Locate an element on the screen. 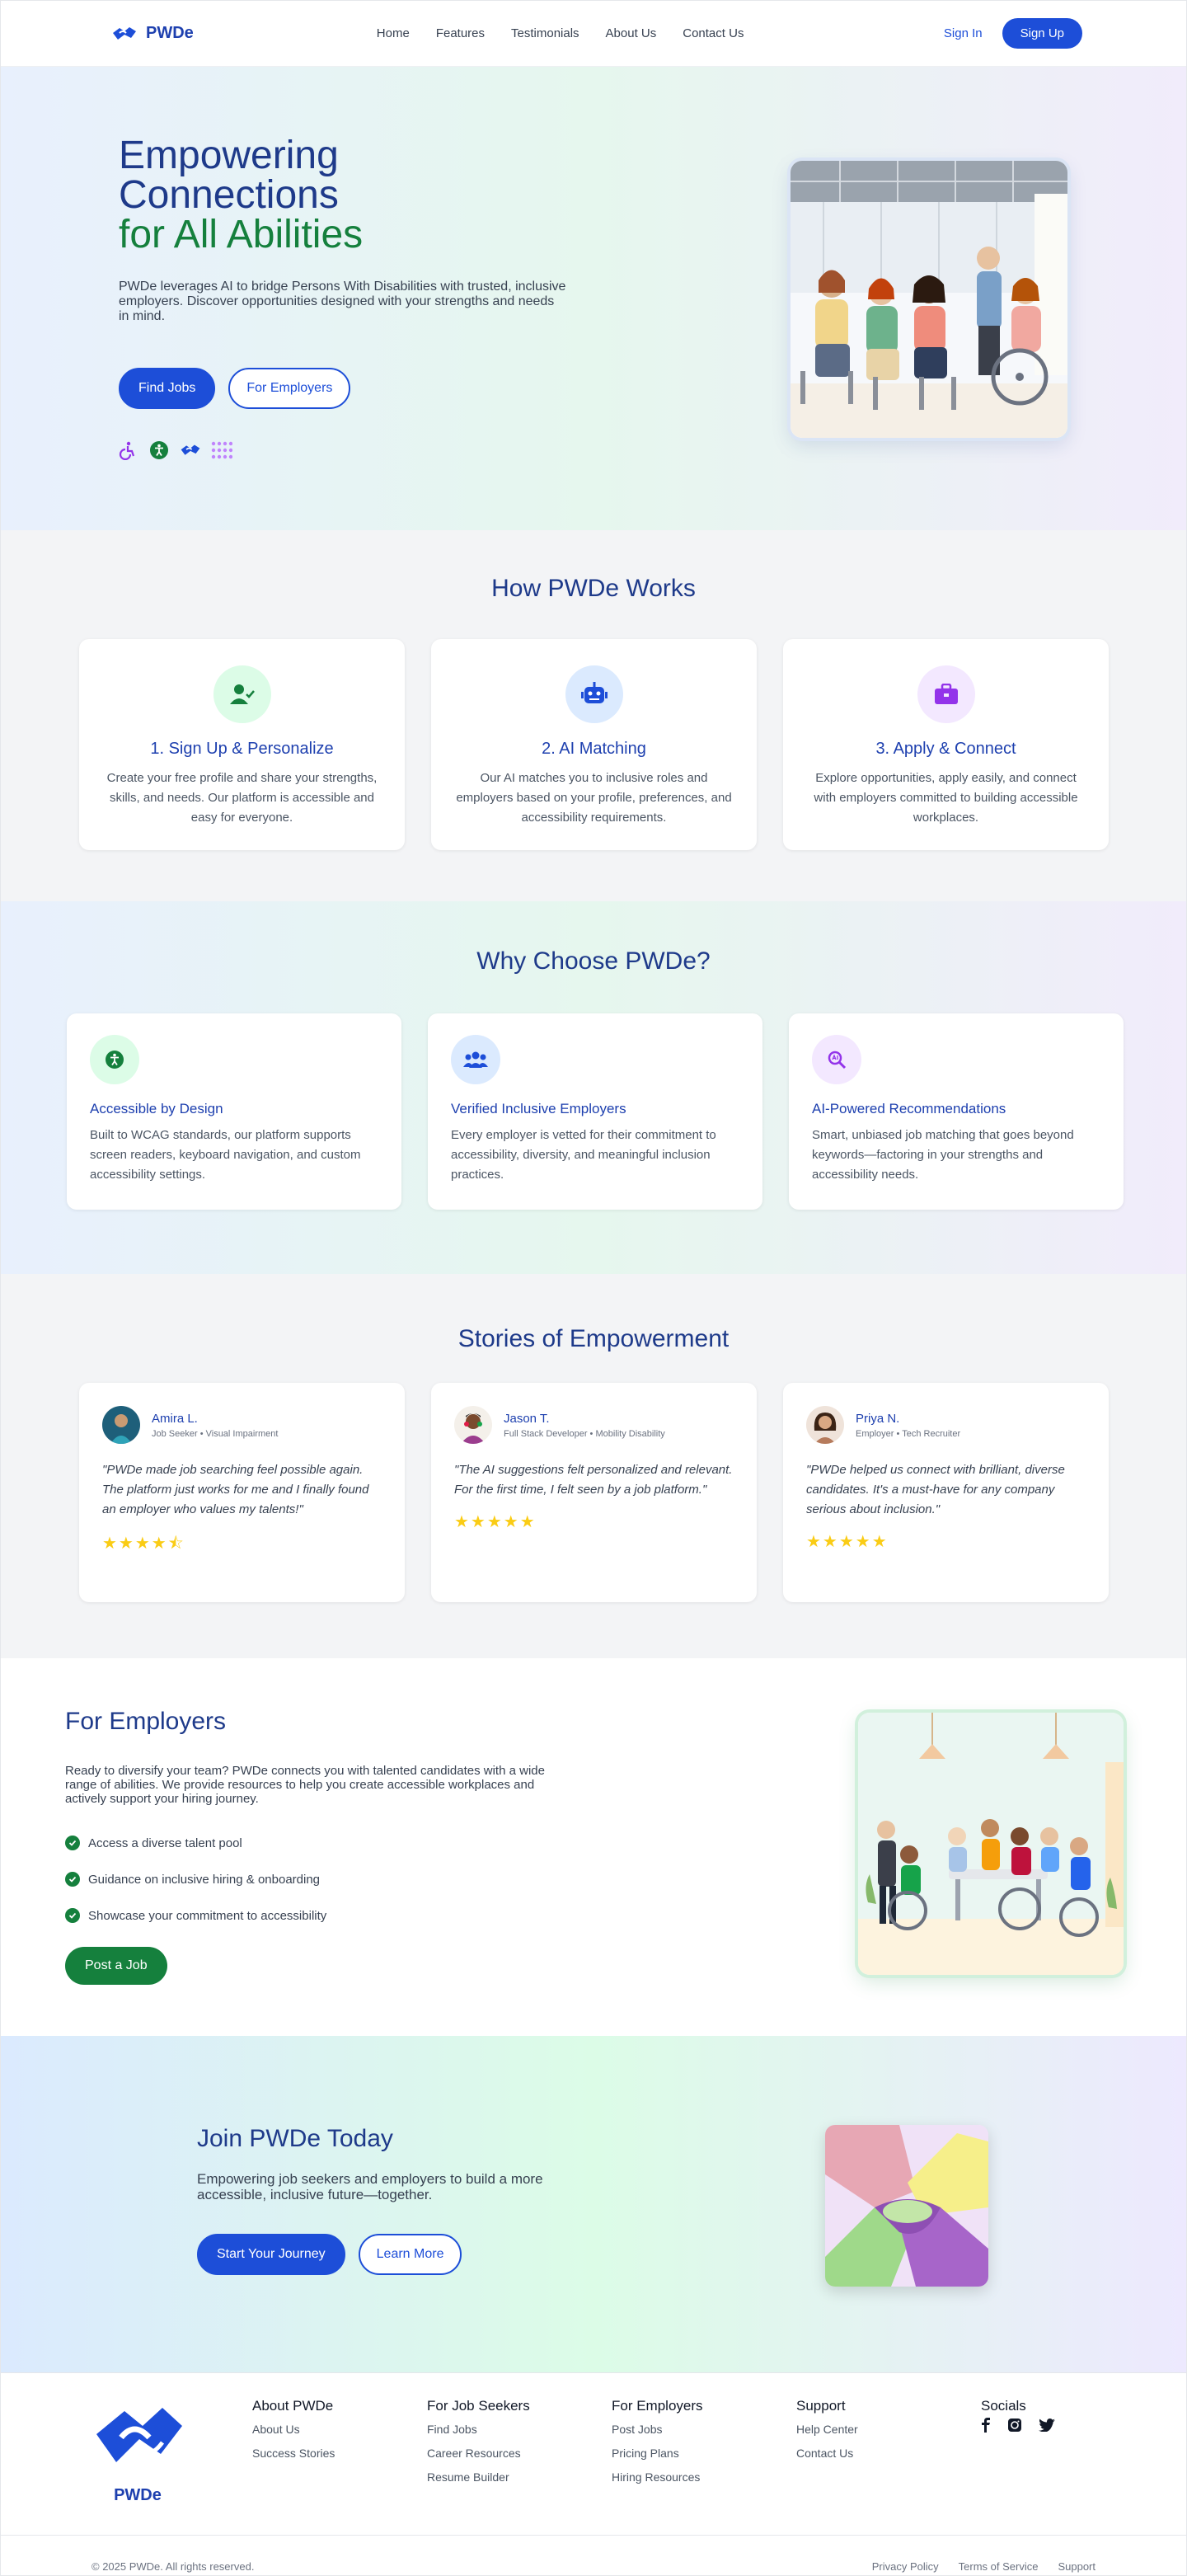 The width and height of the screenshot is (1187, 2576). star-rating: ★★★★★ is located at coordinates (847, 1542).